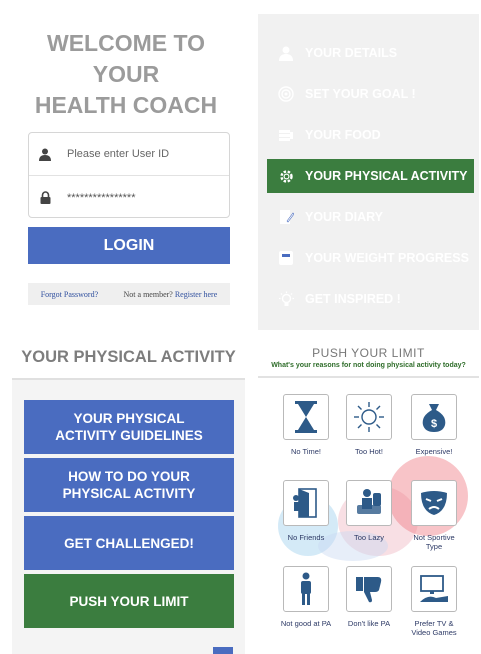 This screenshot has width=481, height=654. What do you see at coordinates (128, 358) in the screenshot?
I see `page-title: YOUR PHYSICAL ACTIVITY` at bounding box center [128, 358].